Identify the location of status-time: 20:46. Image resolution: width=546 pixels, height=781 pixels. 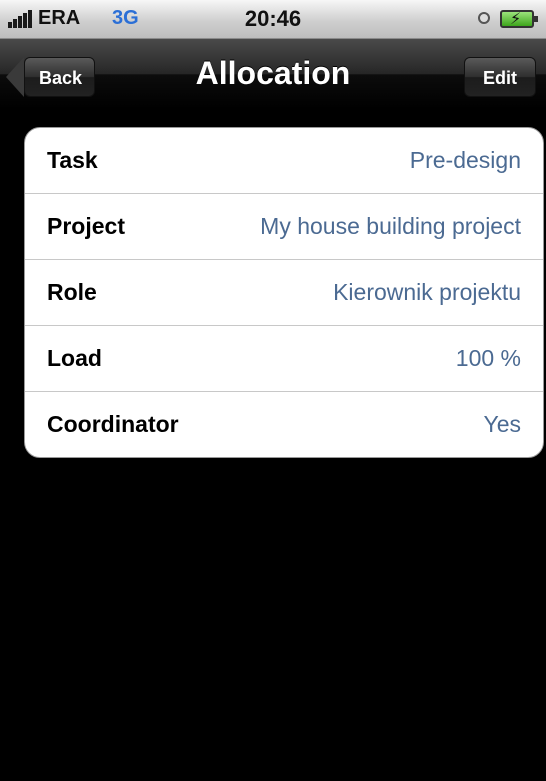
(273, 18).